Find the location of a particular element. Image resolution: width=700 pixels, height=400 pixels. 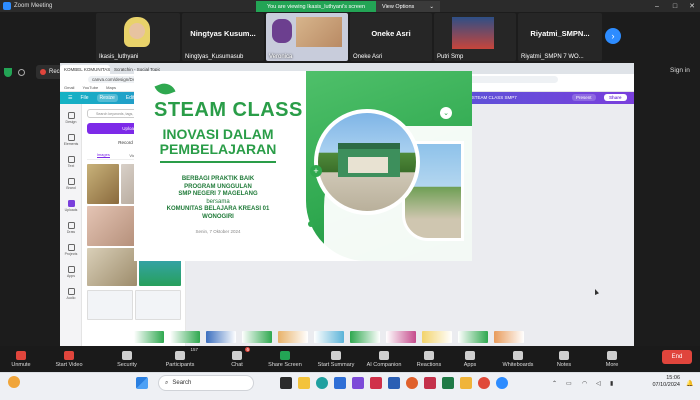

store-icon is located at coordinates (340, 383).